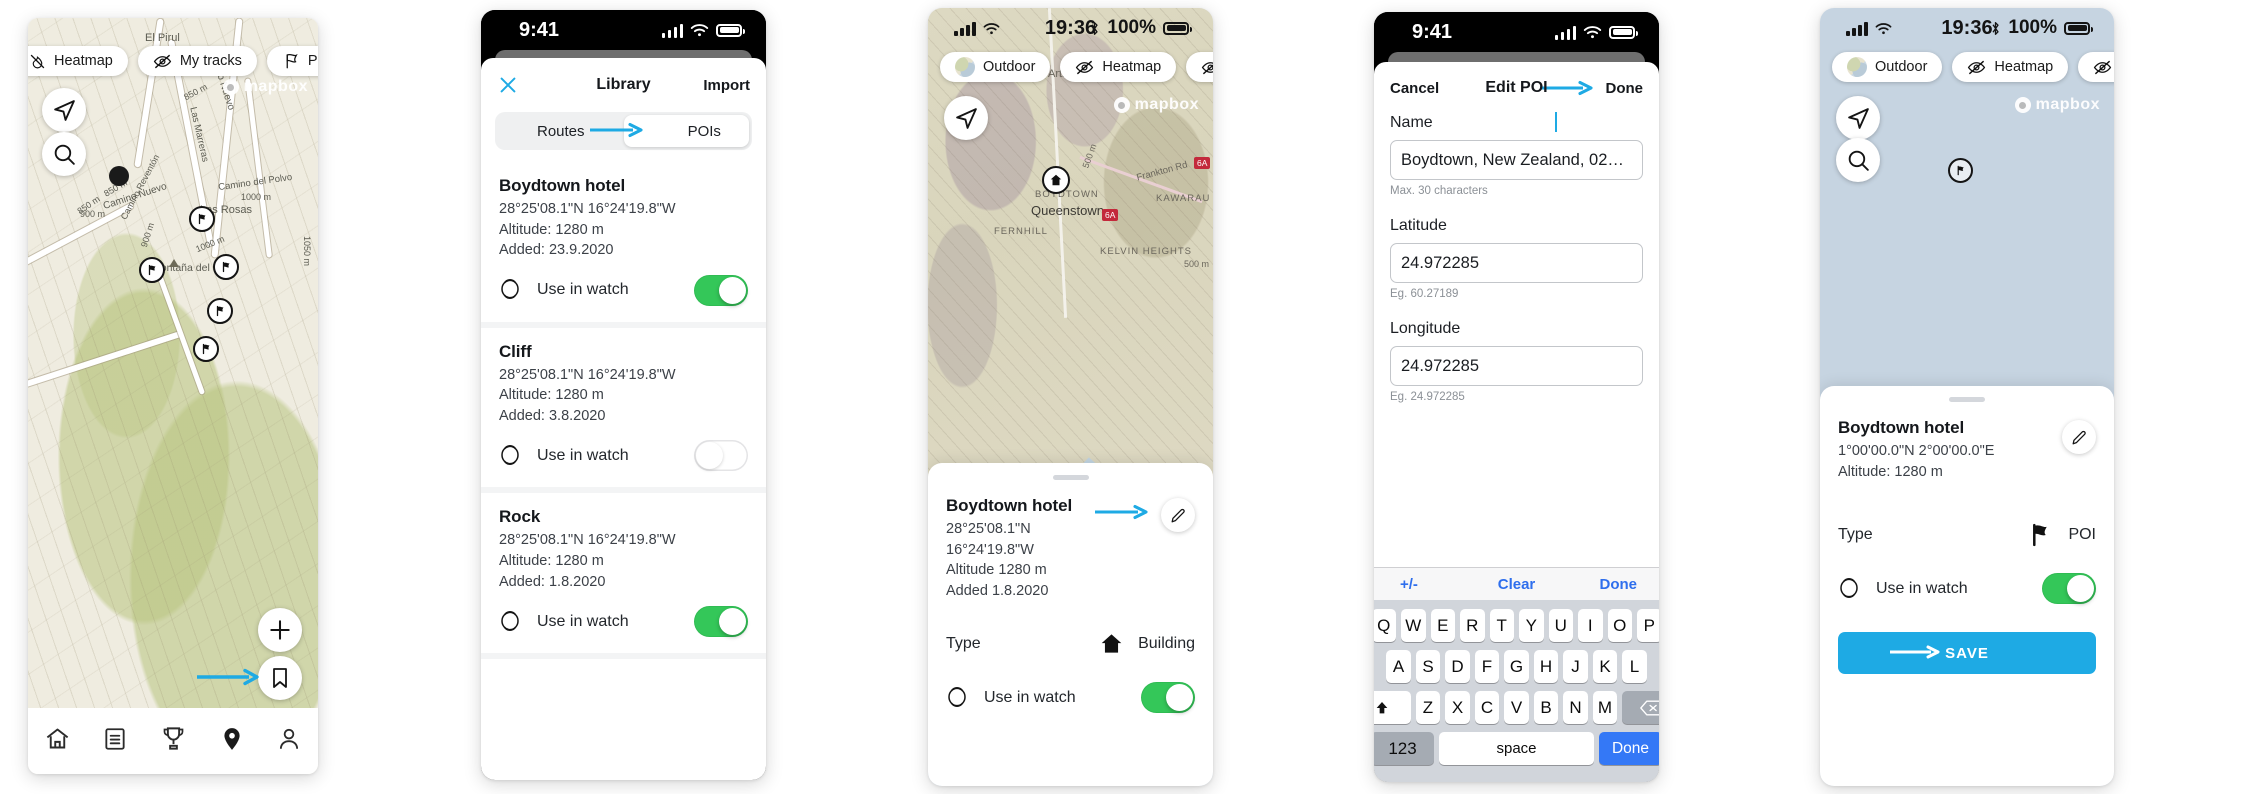 The image size is (2246, 794). What do you see at coordinates (669, 131) in the screenshot?
I see `tab-pois: POIs` at bounding box center [669, 131].